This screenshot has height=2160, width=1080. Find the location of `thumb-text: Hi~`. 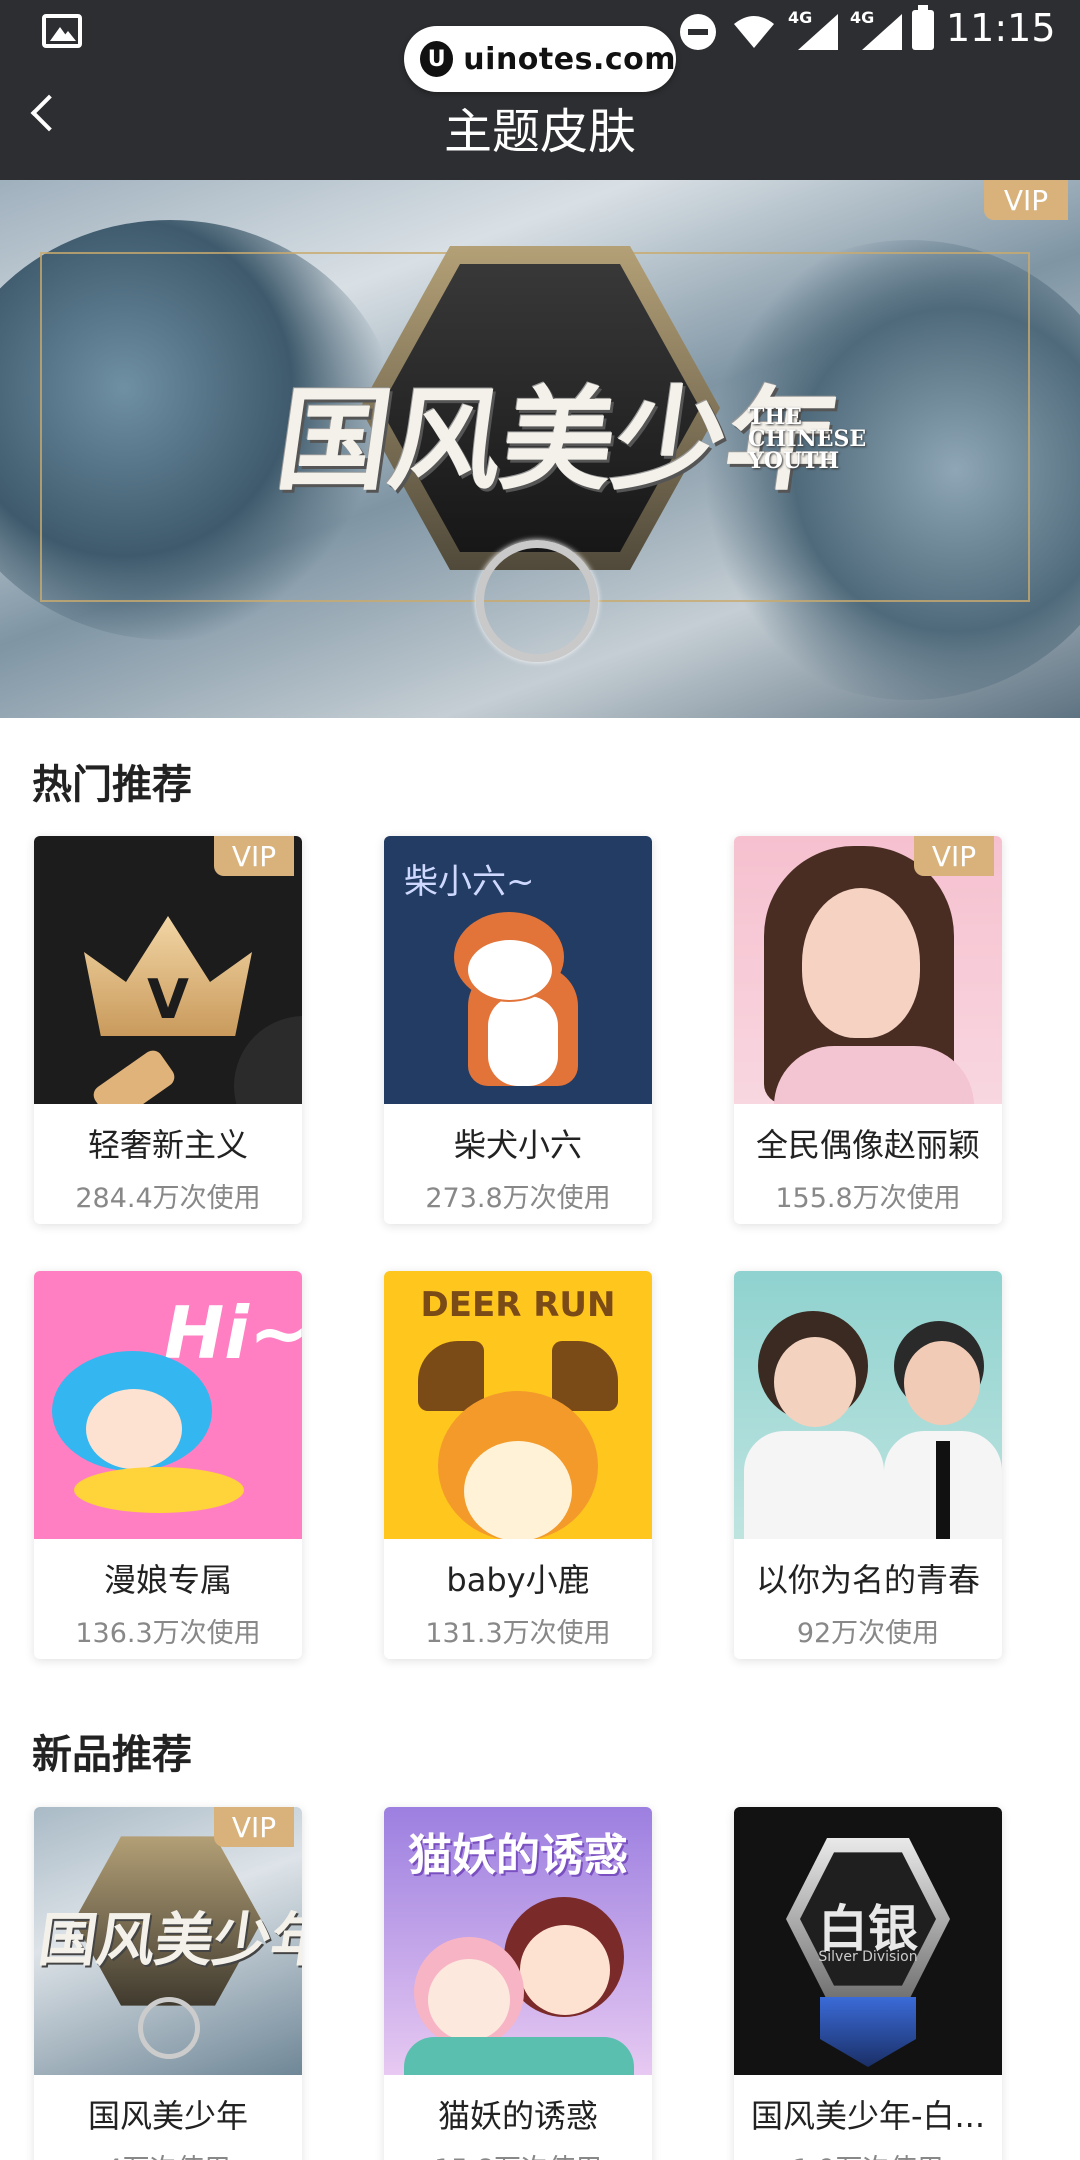

thumb-text: Hi~ is located at coordinates (233, 1333).